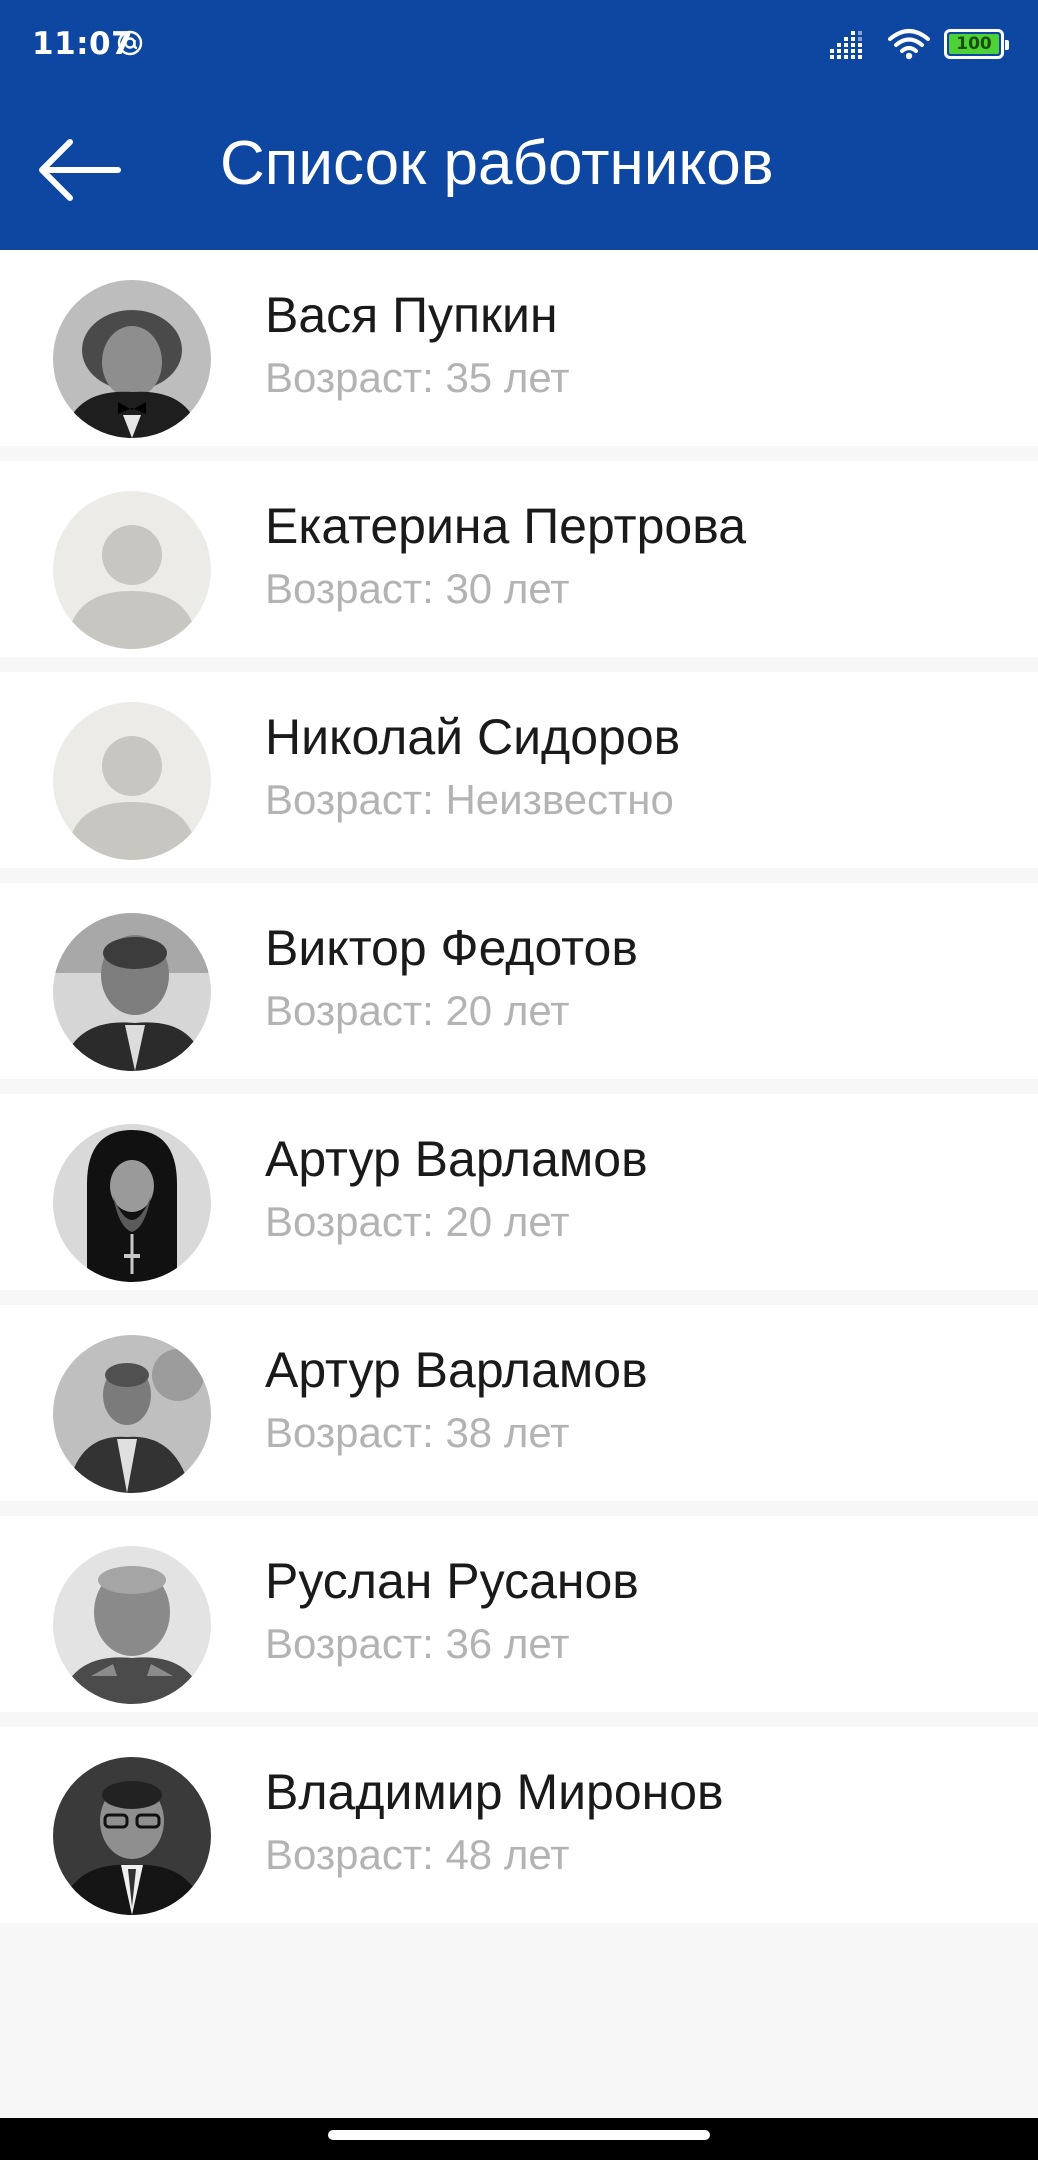  I want to click on employee-age: Возраст: 38 лет, so click(417, 1432).